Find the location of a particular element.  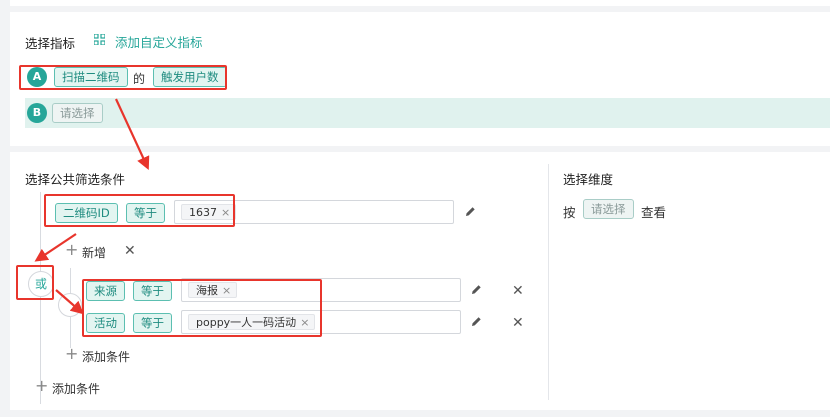

annotation-arrow-to-or is located at coordinates (55, 247).